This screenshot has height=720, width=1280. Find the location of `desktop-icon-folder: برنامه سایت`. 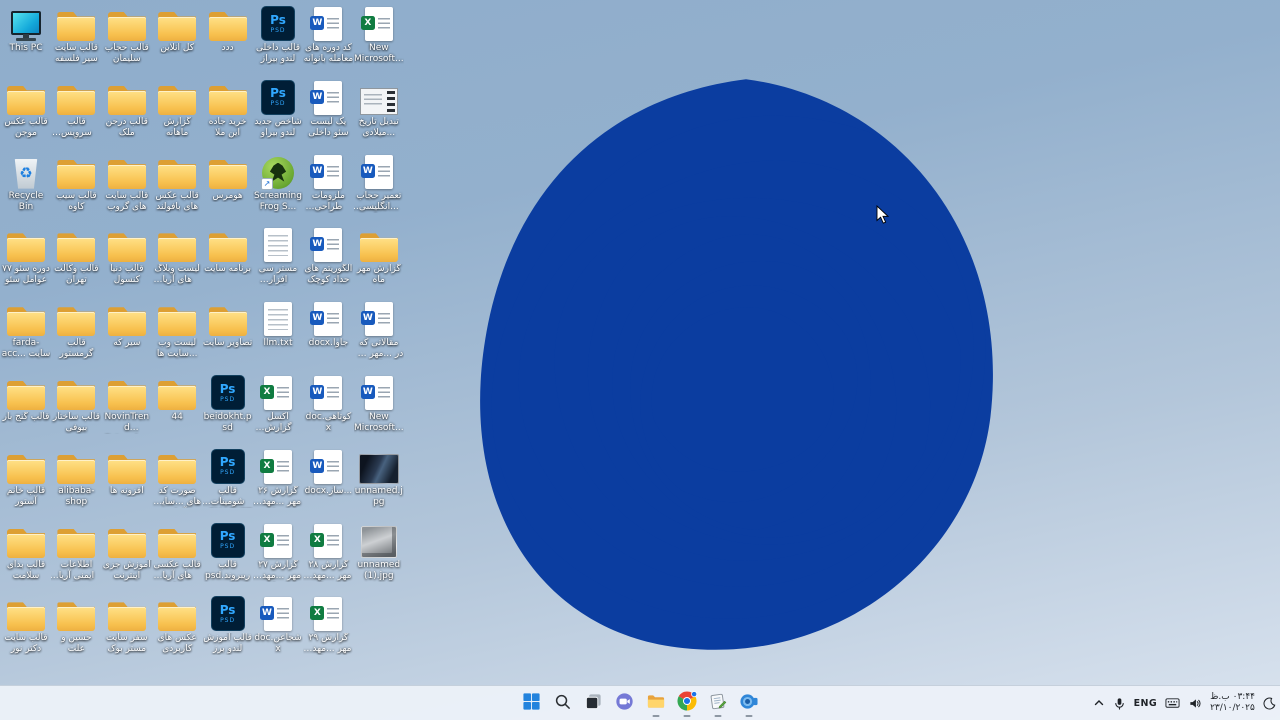

desktop-icon-folder: برنامه سایت is located at coordinates (228, 249).